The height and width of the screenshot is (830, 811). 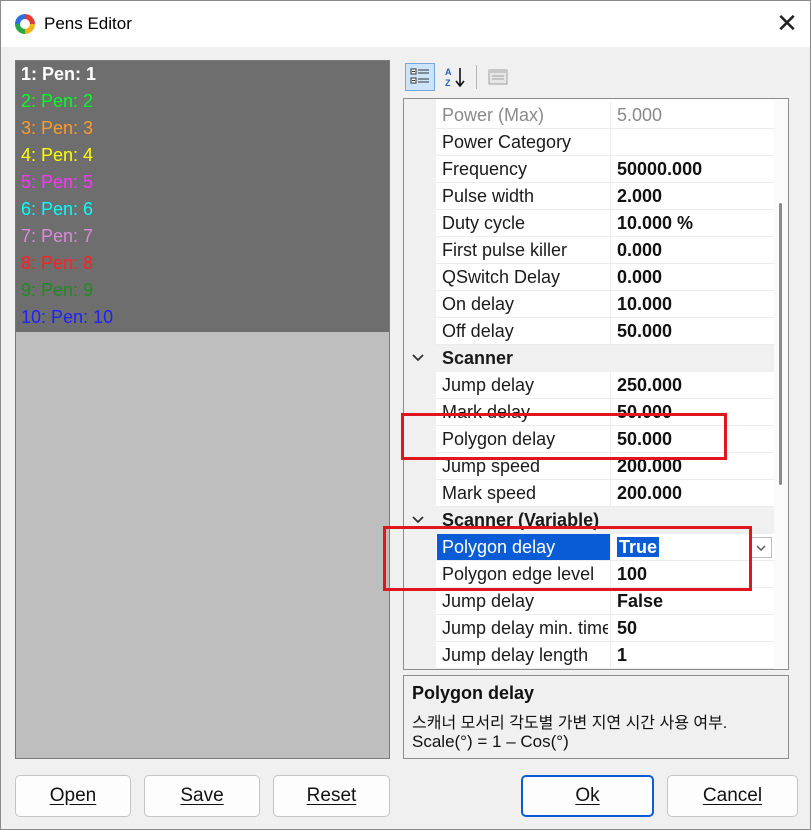 What do you see at coordinates (695, 304) in the screenshot?
I see `property-value: 10.000` at bounding box center [695, 304].